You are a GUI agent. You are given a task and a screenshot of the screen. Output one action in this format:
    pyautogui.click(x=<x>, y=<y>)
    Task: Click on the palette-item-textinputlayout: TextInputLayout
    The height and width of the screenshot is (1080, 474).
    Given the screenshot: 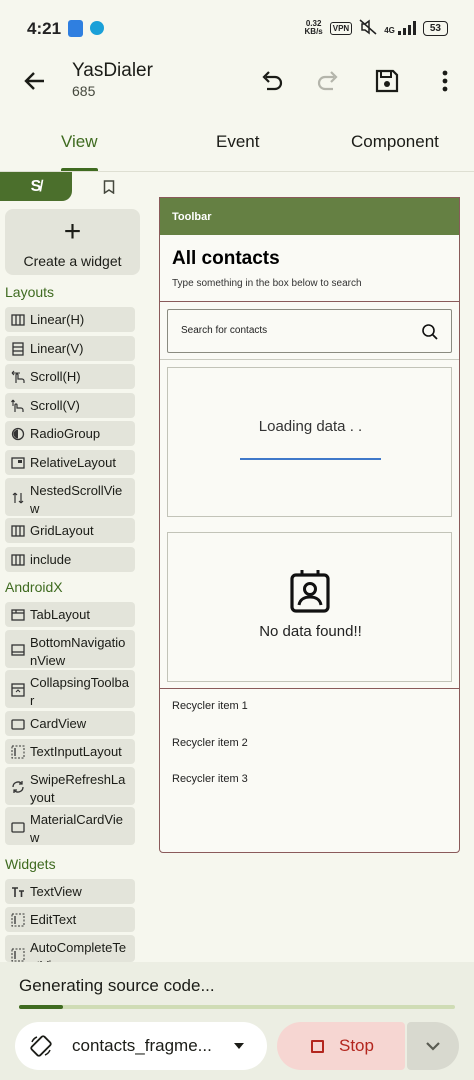 What is the action you would take?
    pyautogui.click(x=70, y=751)
    